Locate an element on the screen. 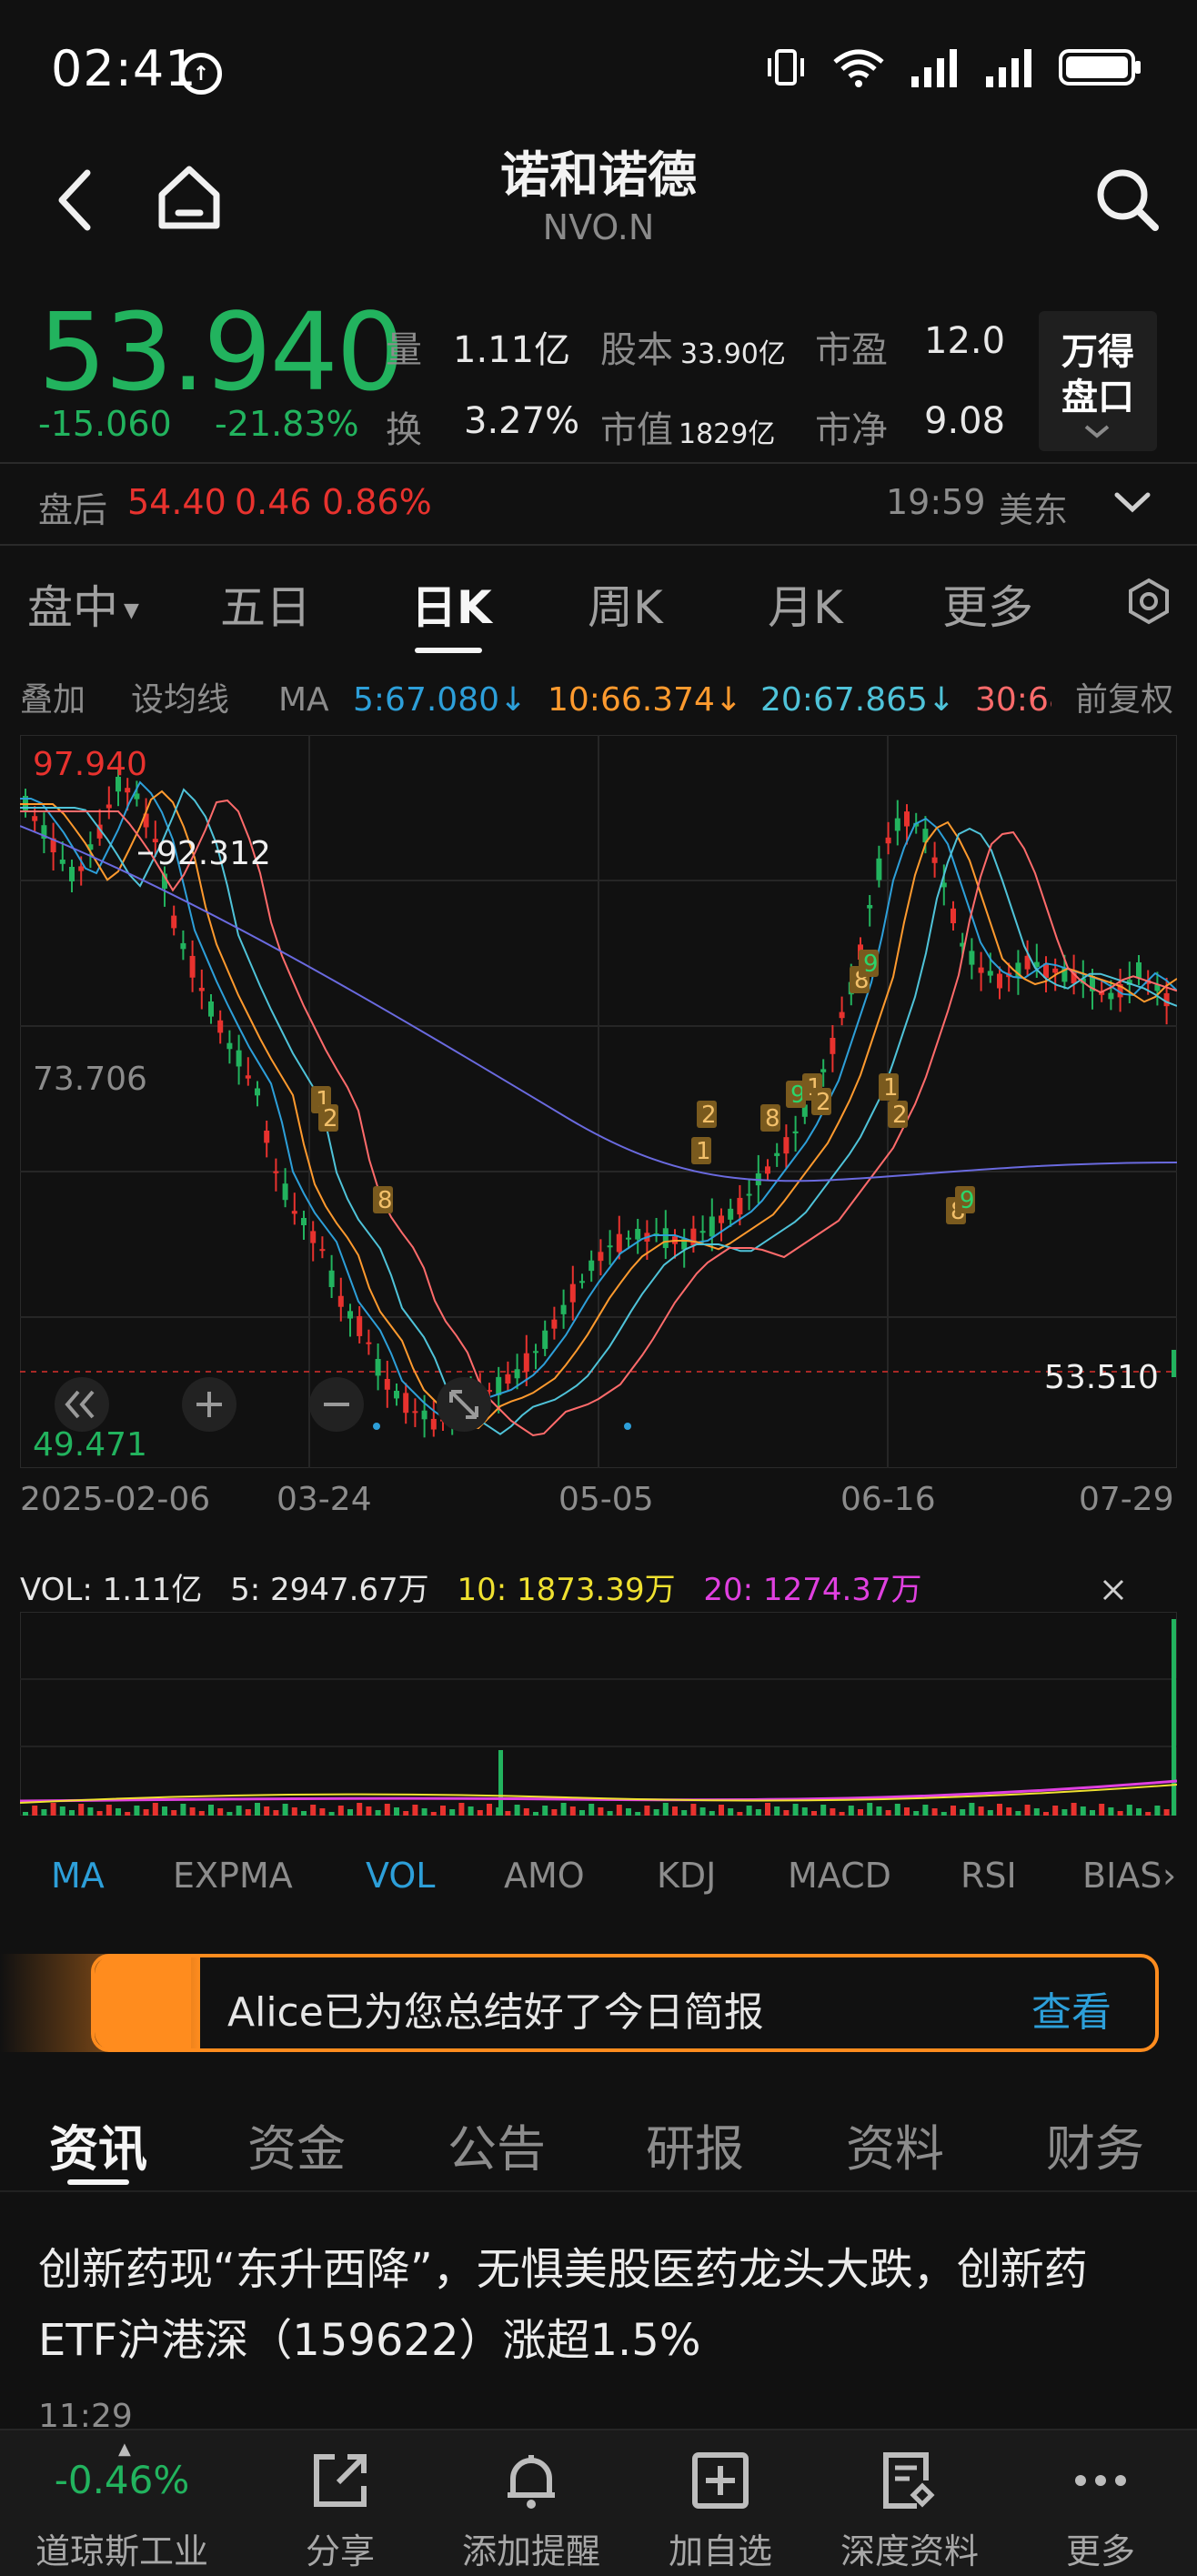 The height and width of the screenshot is (2576, 1197). volume-chart is located at coordinates (598, 1714).